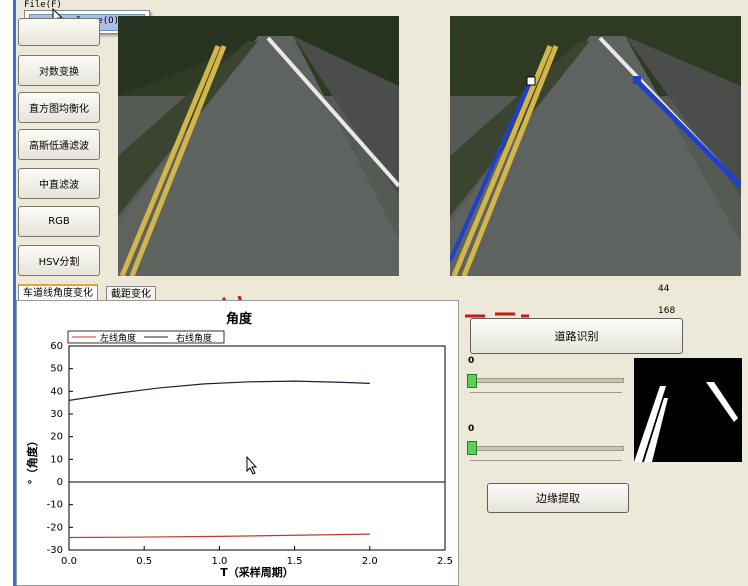 This screenshot has height=586, width=748. Describe the element at coordinates (59, 144) in the screenshot. I see `gaussian-lowpass-button: 高斯低通滤波` at that location.